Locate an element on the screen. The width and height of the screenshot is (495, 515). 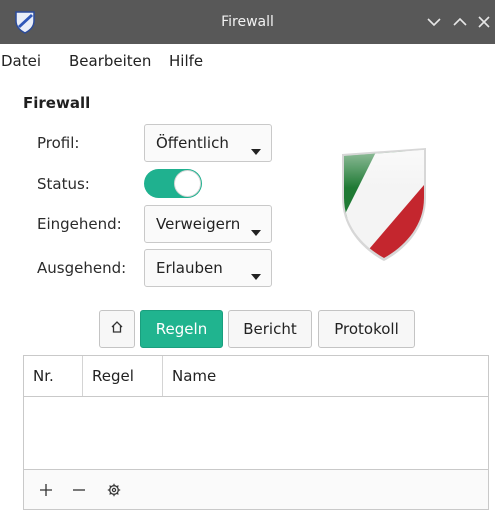
menu-hilfe: Hilfe is located at coordinates (186, 61).